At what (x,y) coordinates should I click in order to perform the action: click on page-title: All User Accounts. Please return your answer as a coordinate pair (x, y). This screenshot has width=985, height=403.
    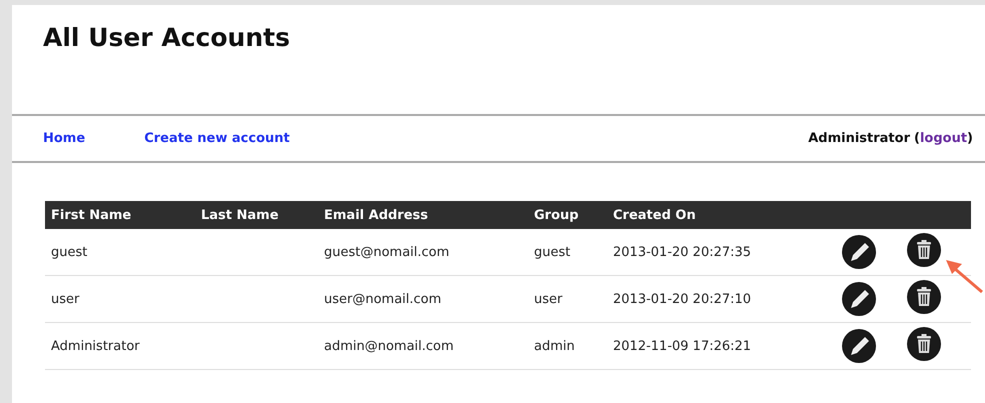
    Looking at the image, I should click on (167, 38).